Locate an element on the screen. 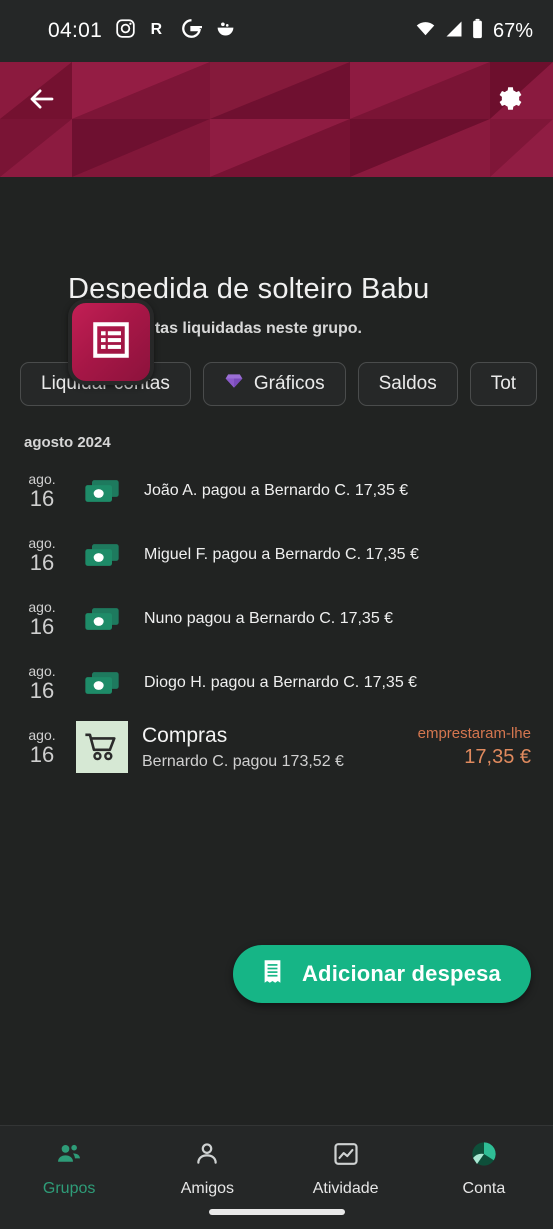 This screenshot has height=1229, width=553. chip-totais: Tot is located at coordinates (503, 384).